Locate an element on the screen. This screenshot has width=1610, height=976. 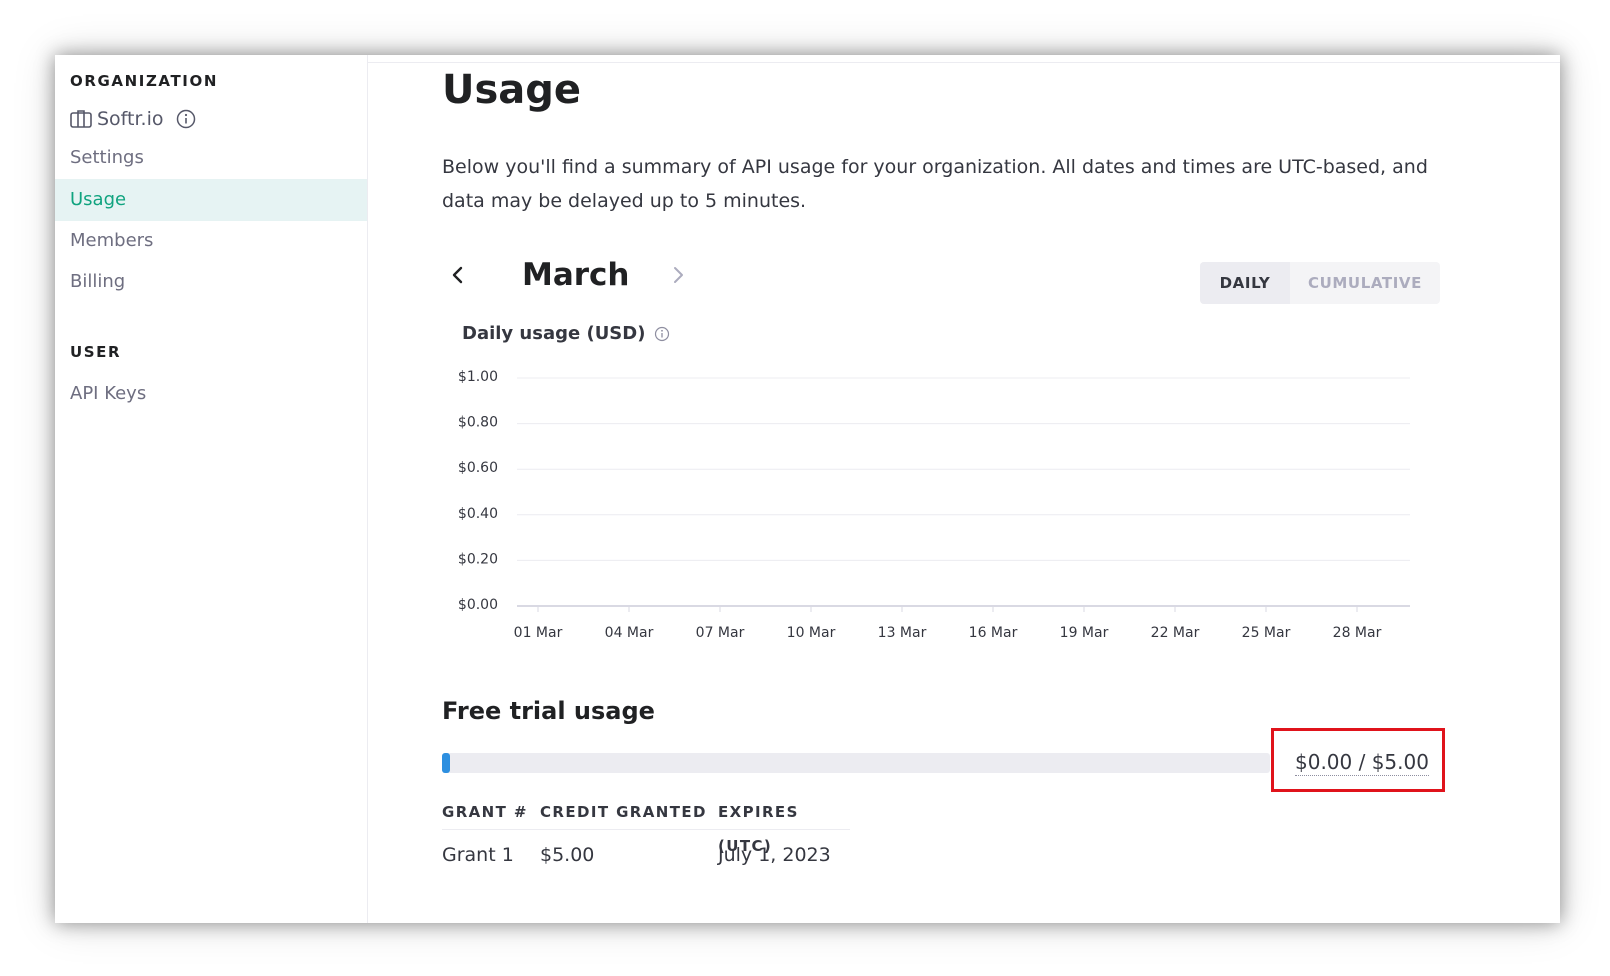
y-tick-label: $0.80 is located at coordinates (478, 423).